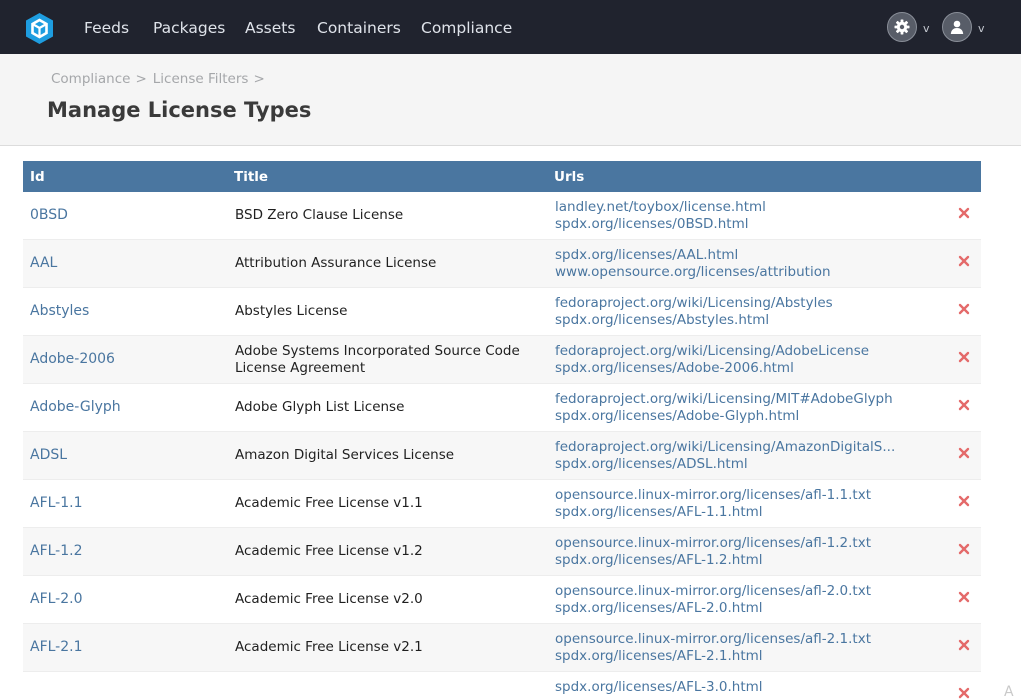  Describe the element at coordinates (745, 656) in the screenshot. I see `license-url-link: spdx.org/licenses/AFL-2.1.html` at that location.